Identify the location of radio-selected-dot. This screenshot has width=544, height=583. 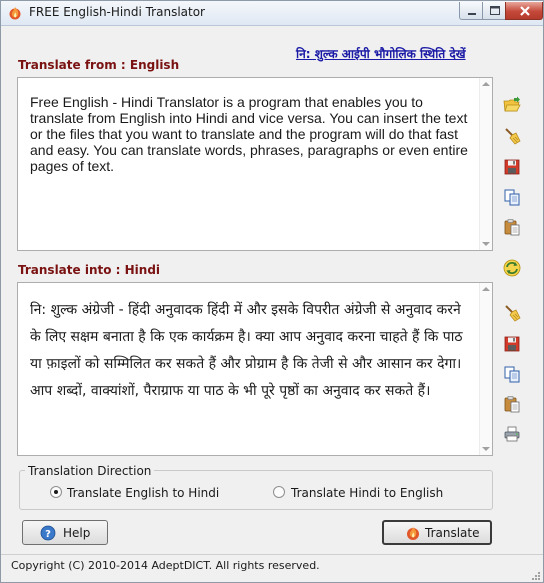
(56, 492).